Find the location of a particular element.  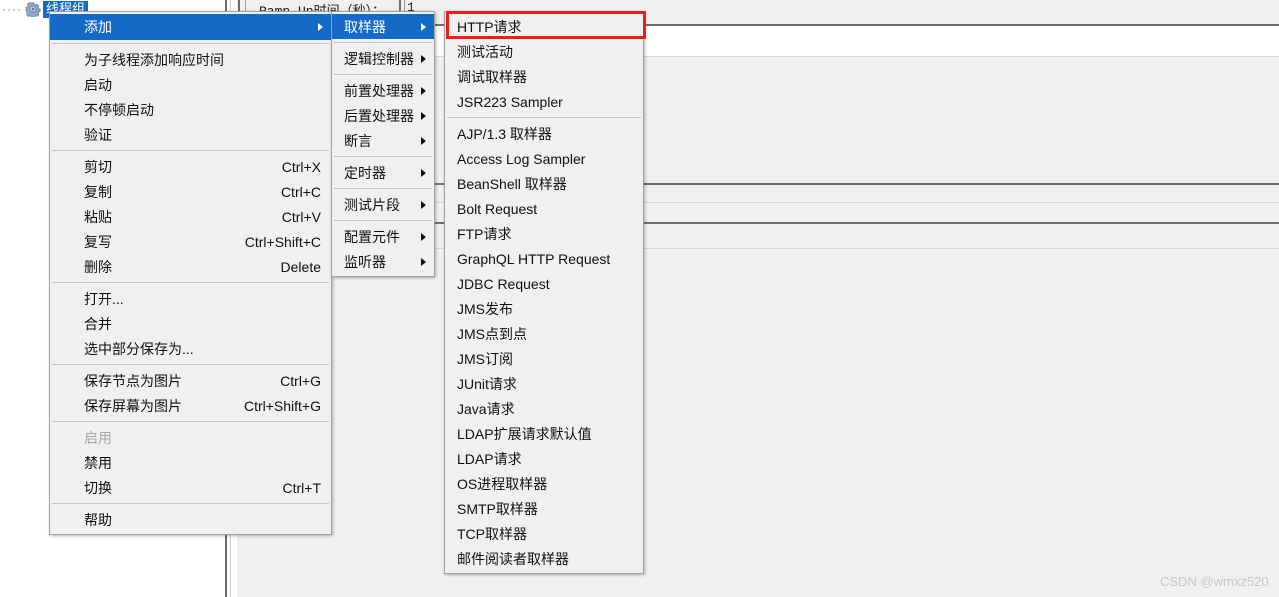

menu-item-accelerator: Ctrl+T is located at coordinates (302, 487).